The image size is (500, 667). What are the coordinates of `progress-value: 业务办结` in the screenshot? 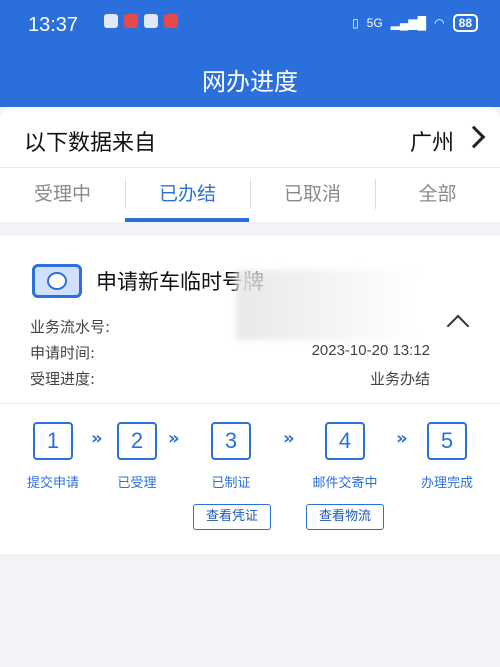 It's located at (399, 379).